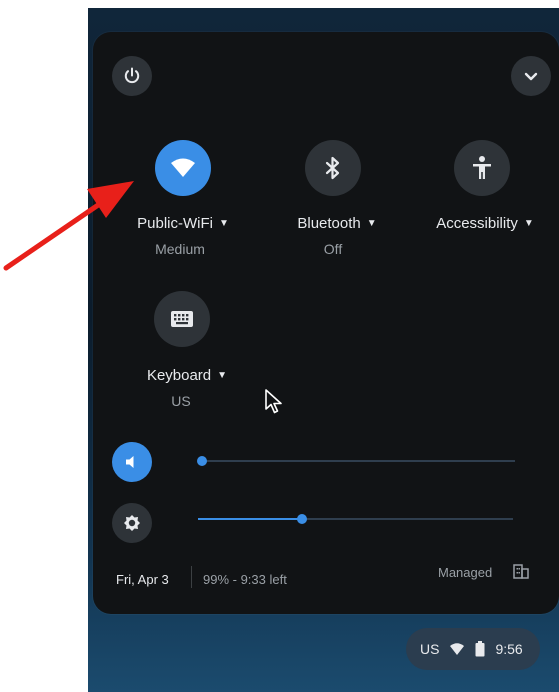  What do you see at coordinates (250, 519) in the screenshot?
I see `brightness-slider-fill` at bounding box center [250, 519].